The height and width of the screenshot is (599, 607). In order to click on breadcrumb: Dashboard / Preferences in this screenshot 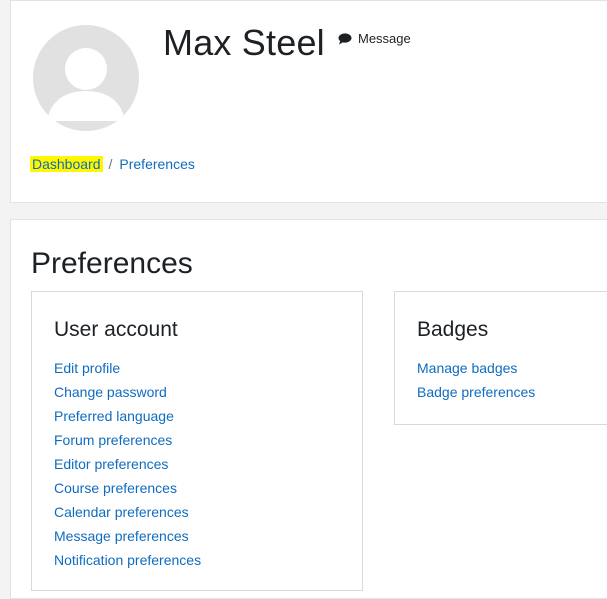, I will do `click(112, 164)`.